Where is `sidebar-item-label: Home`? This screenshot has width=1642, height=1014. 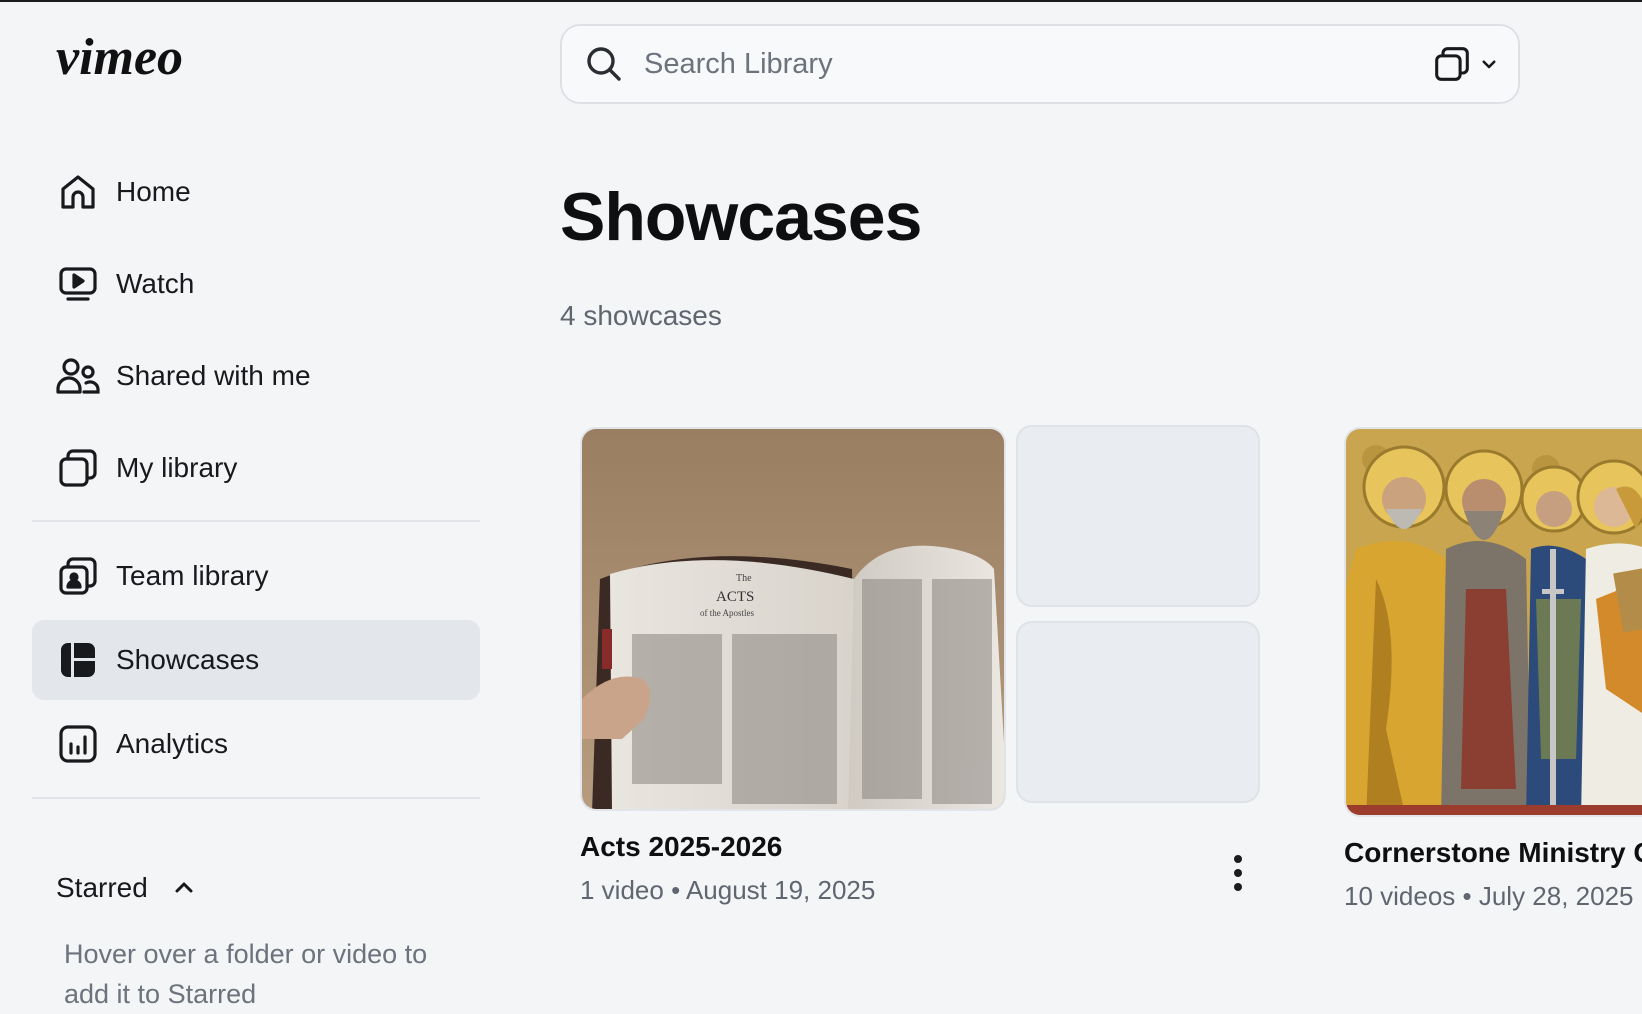
sidebar-item-label: Home is located at coordinates (153, 191).